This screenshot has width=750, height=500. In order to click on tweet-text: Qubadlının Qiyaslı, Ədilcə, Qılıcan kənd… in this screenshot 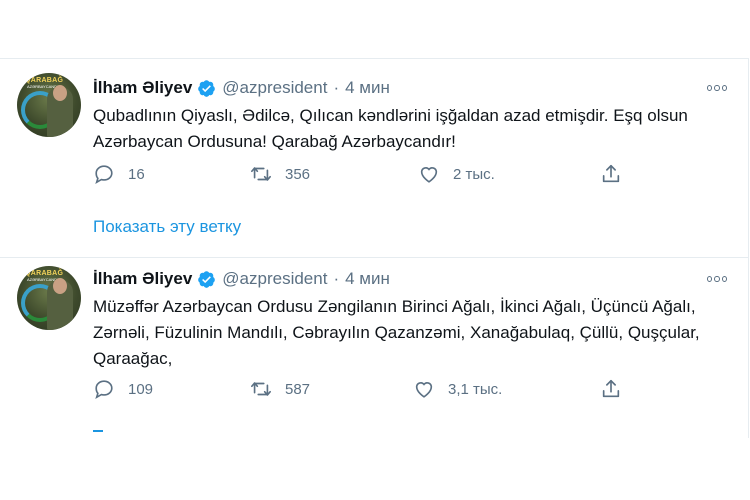, I will do `click(390, 128)`.